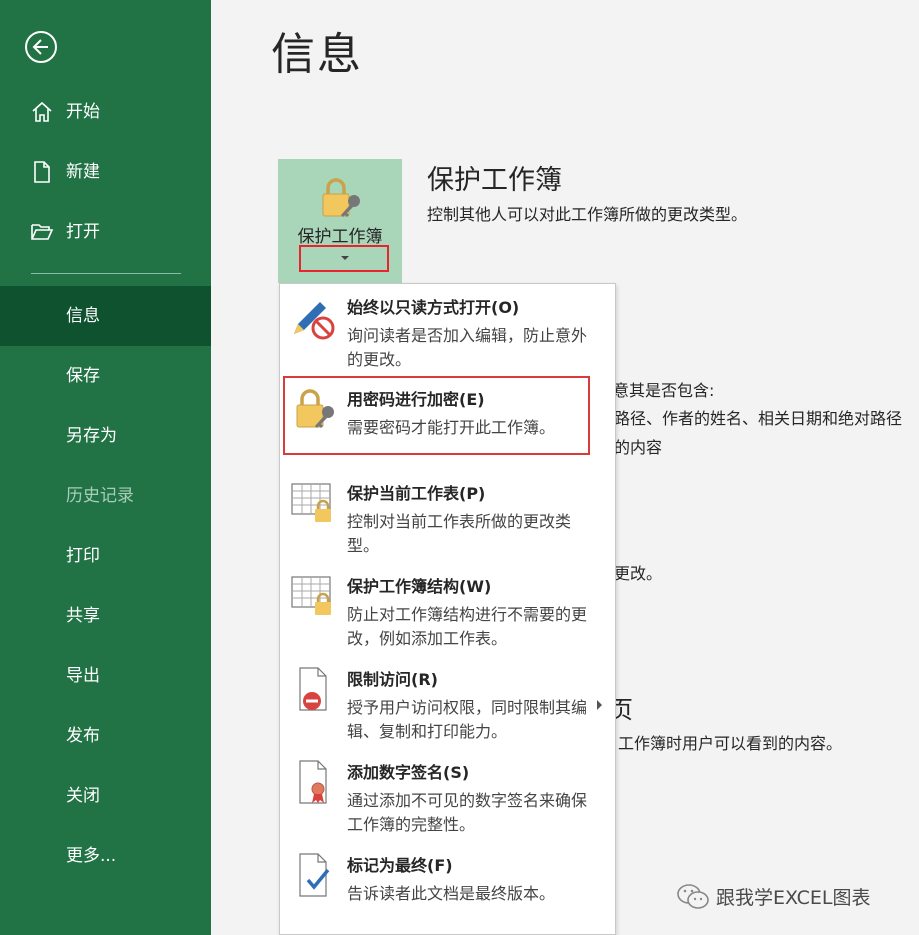 Image resolution: width=919 pixels, height=935 pixels. I want to click on protect-dropdown-toggle, so click(344, 258).